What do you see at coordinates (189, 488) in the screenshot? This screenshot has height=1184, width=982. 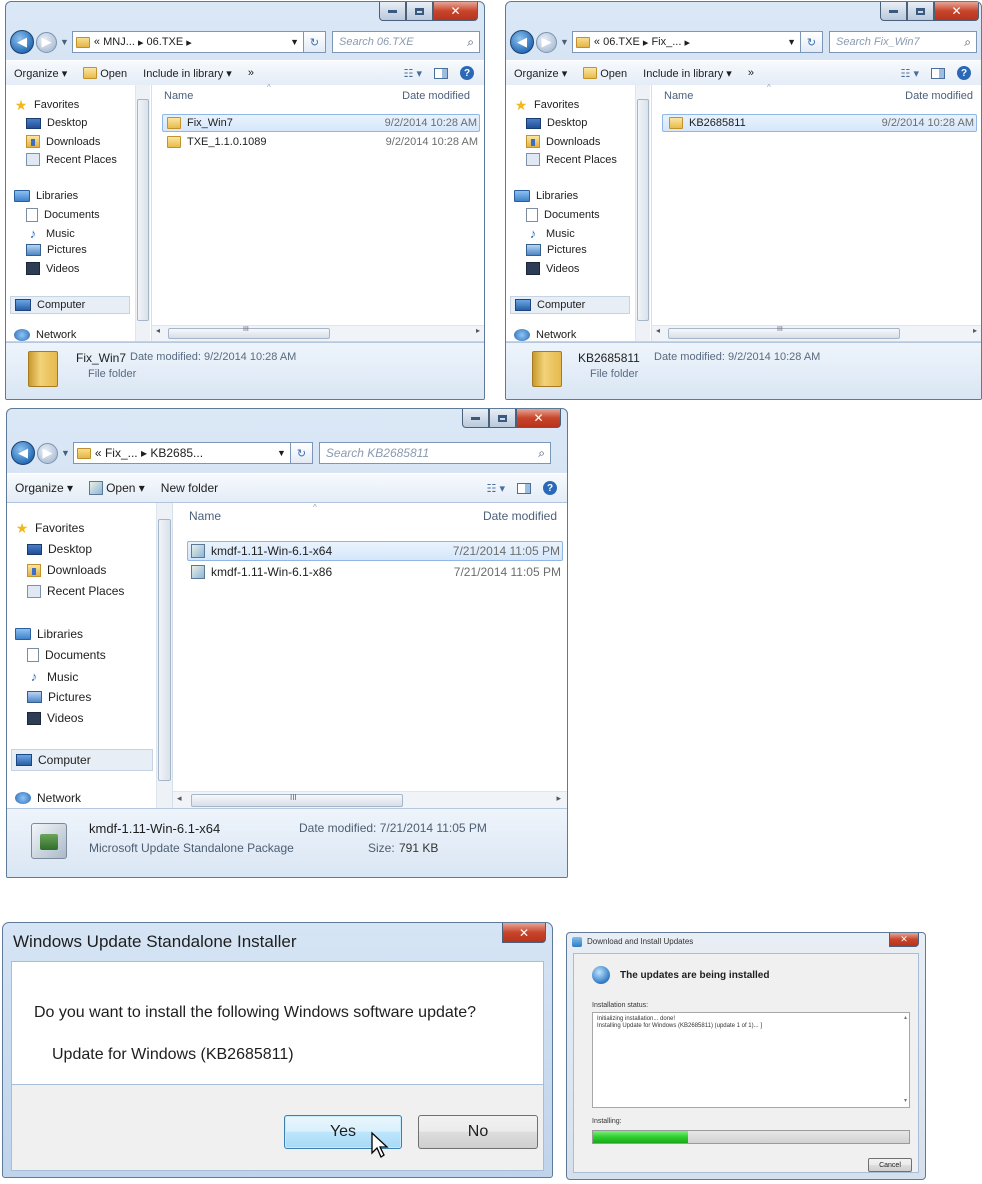 I see `new-folder-button: New folder` at bounding box center [189, 488].